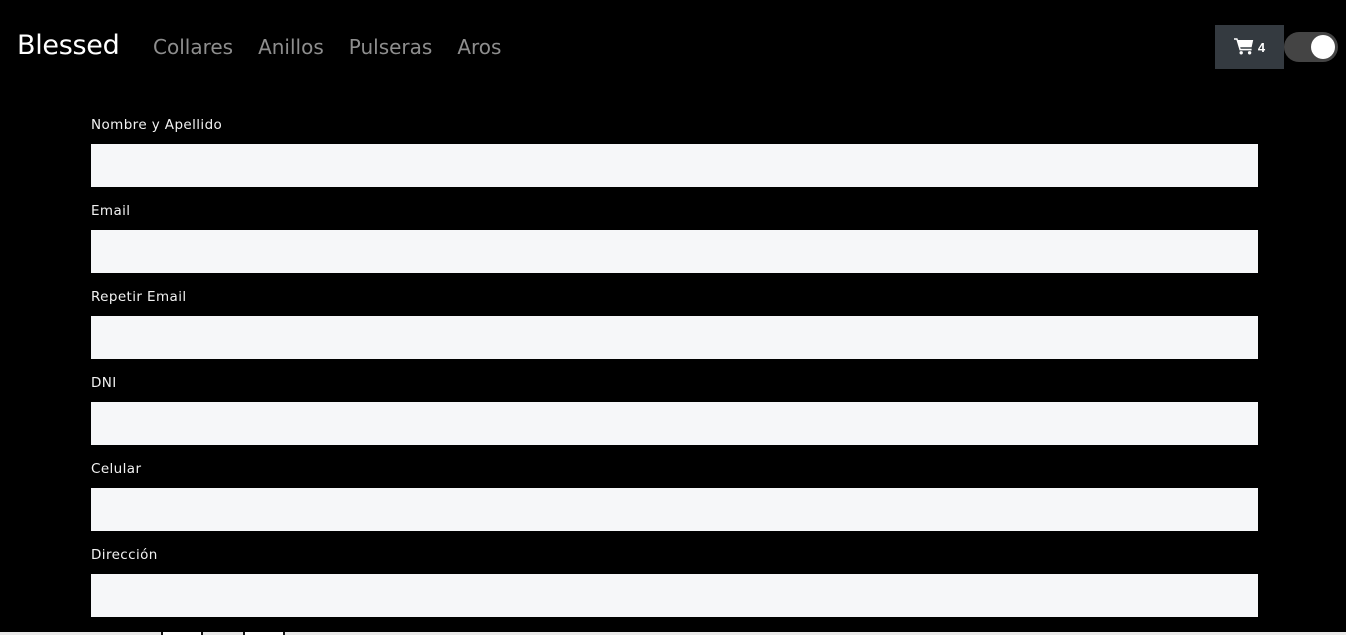 Image resolution: width=1346 pixels, height=635 pixels. I want to click on field-nombre-apellido: Nombre y Apellido, so click(674, 150).